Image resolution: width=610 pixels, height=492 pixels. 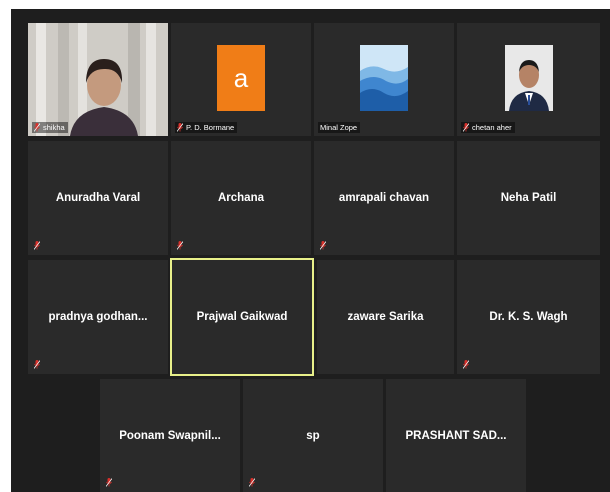 I want to click on participant-tile: Dr. K. S. Wagh, so click(x=528, y=317).